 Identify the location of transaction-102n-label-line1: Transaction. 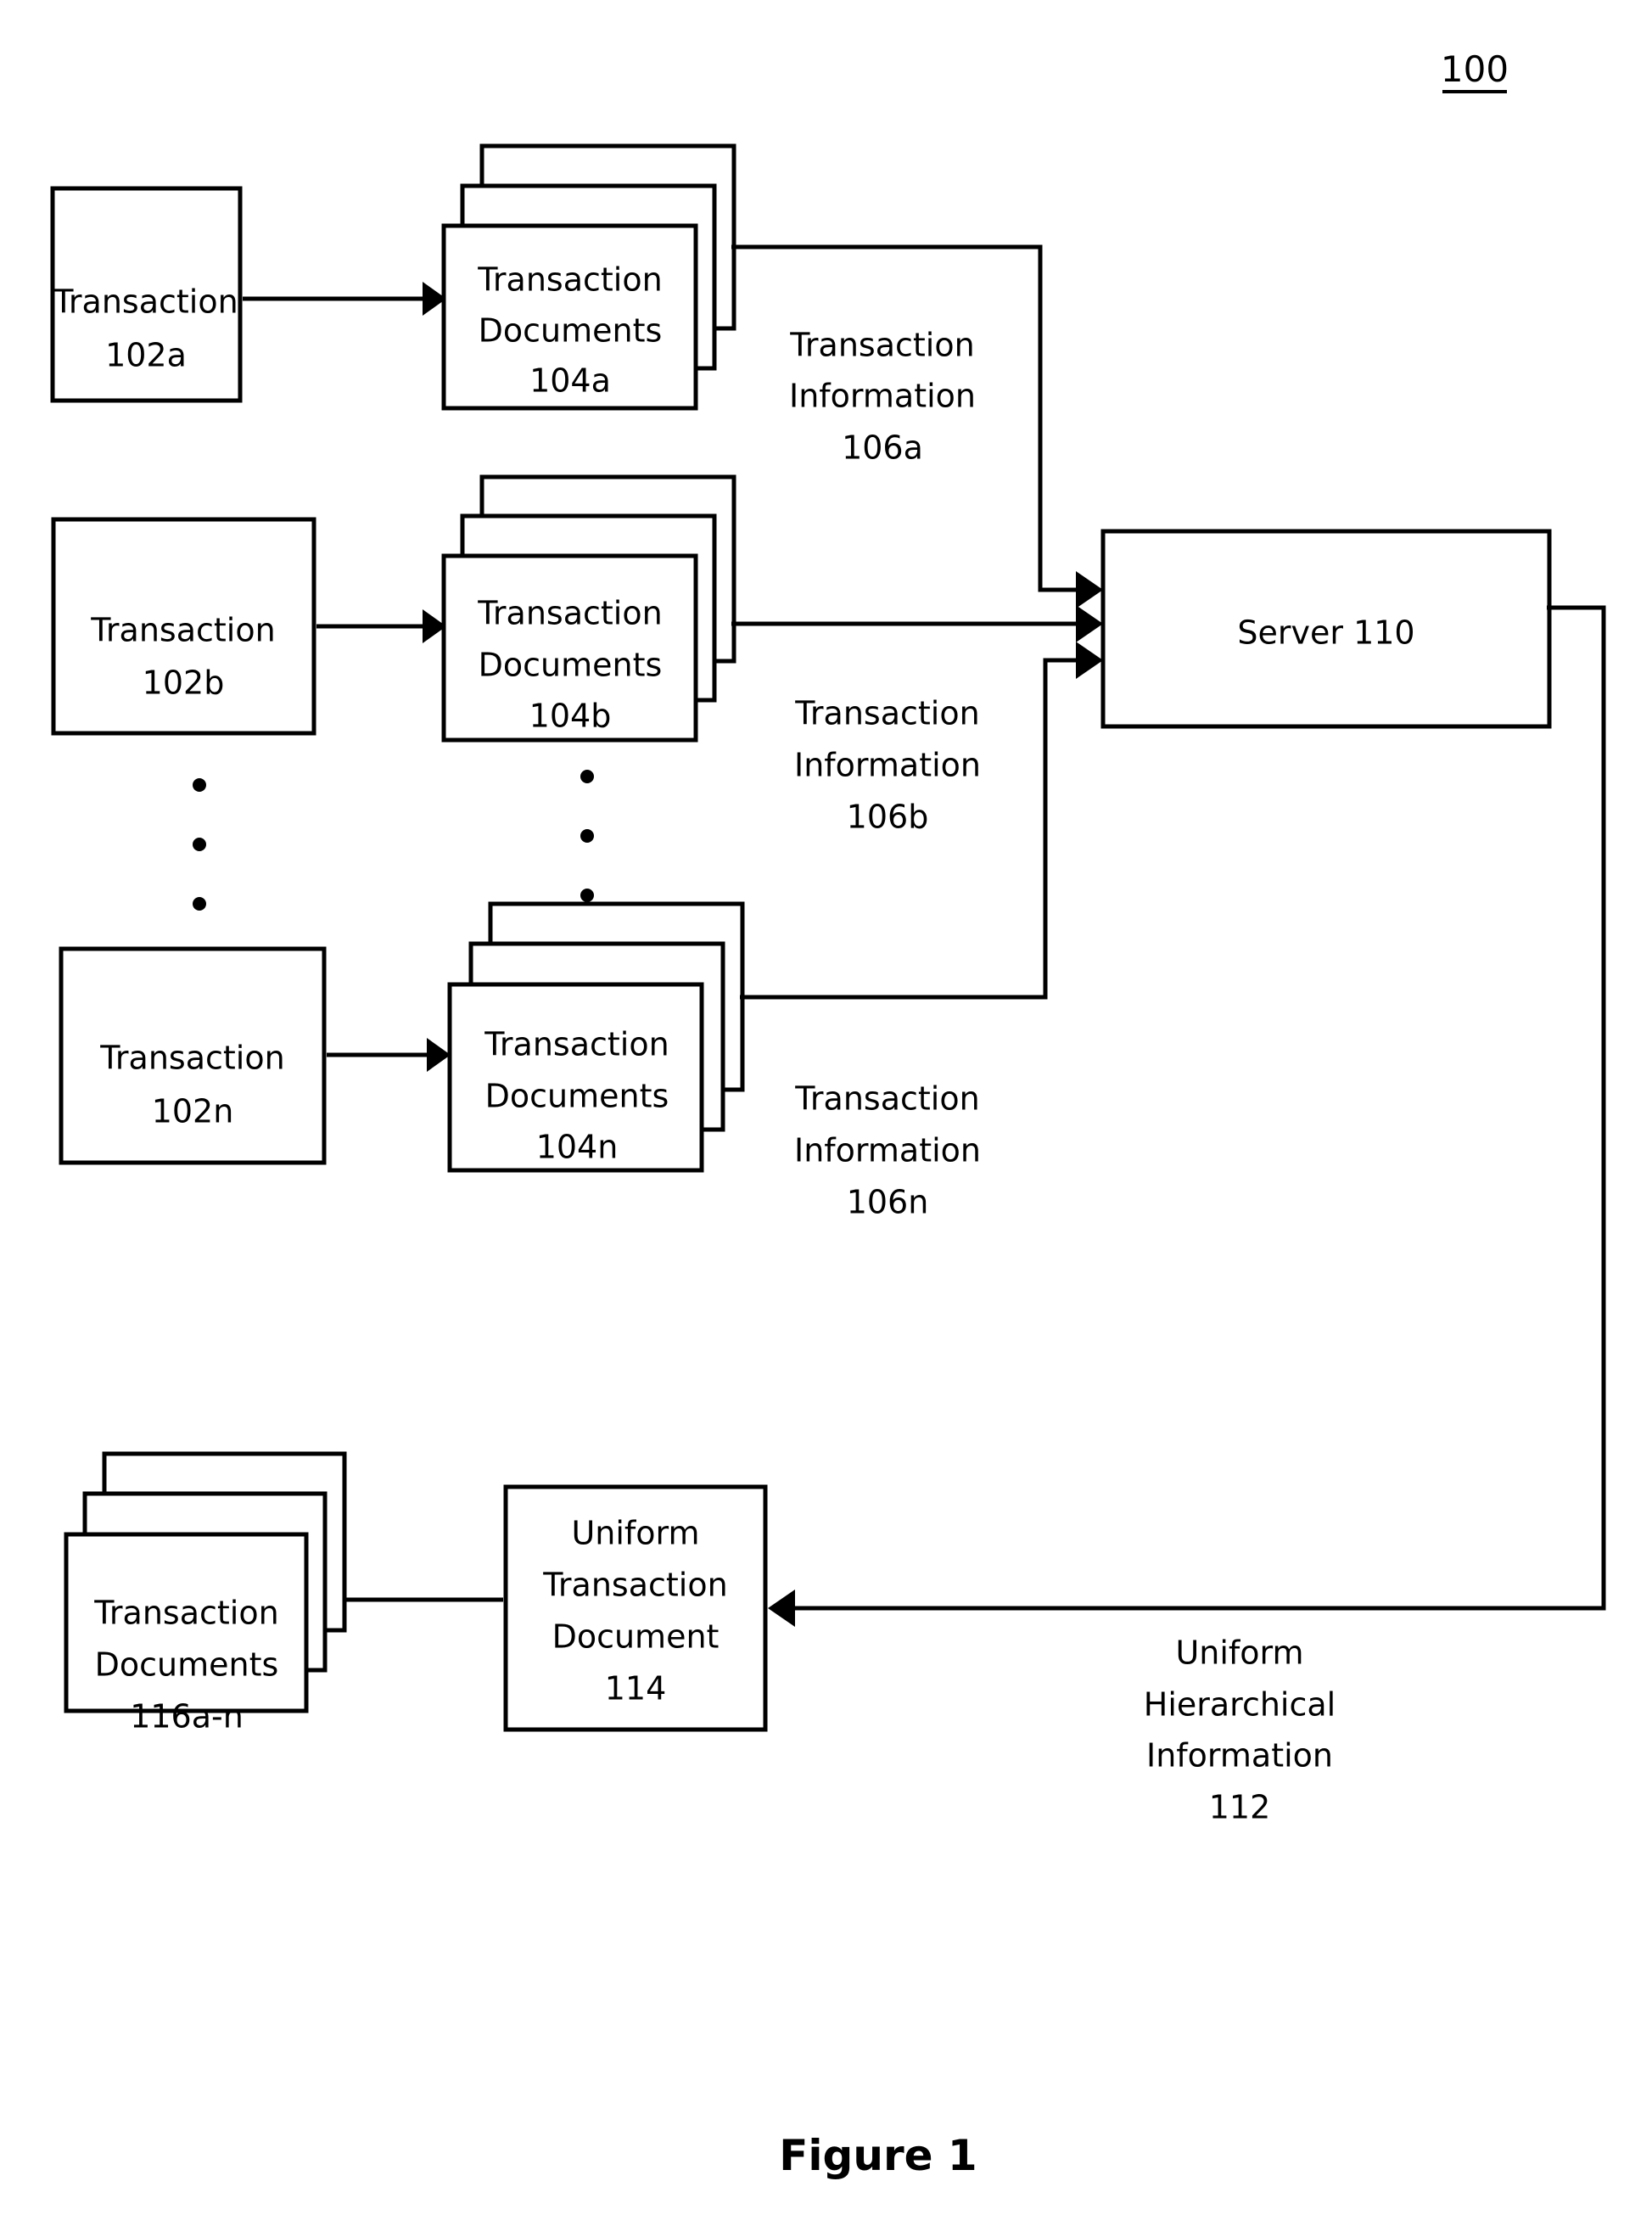
(192, 1058).